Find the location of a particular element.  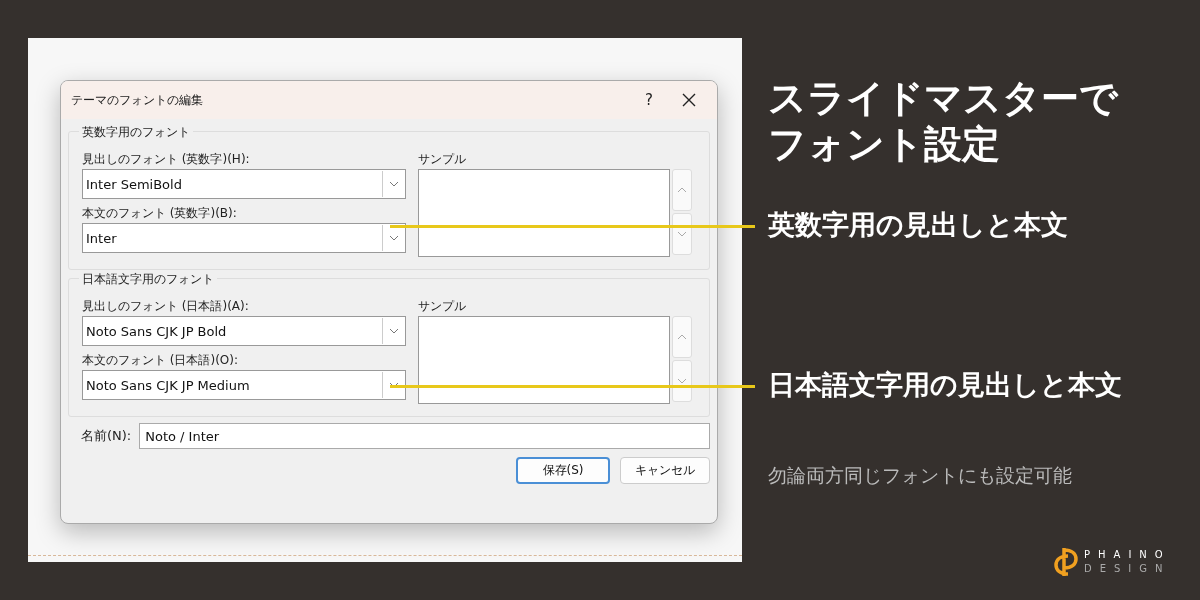

field-label: 見出しのフォント (日本語)(A): is located at coordinates (165, 306).